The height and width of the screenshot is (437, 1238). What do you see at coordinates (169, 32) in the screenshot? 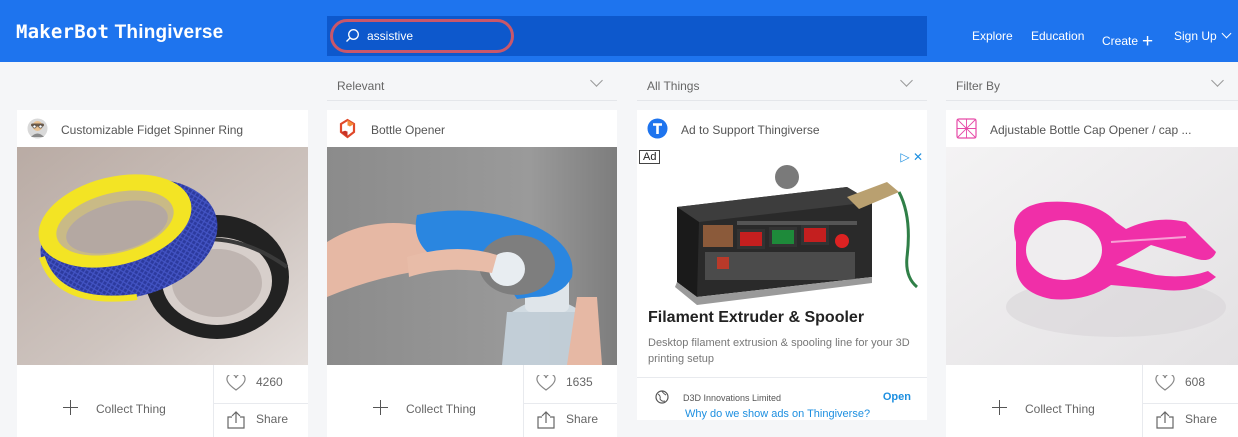
I see `logo-product-text: Thingiverse` at bounding box center [169, 32].